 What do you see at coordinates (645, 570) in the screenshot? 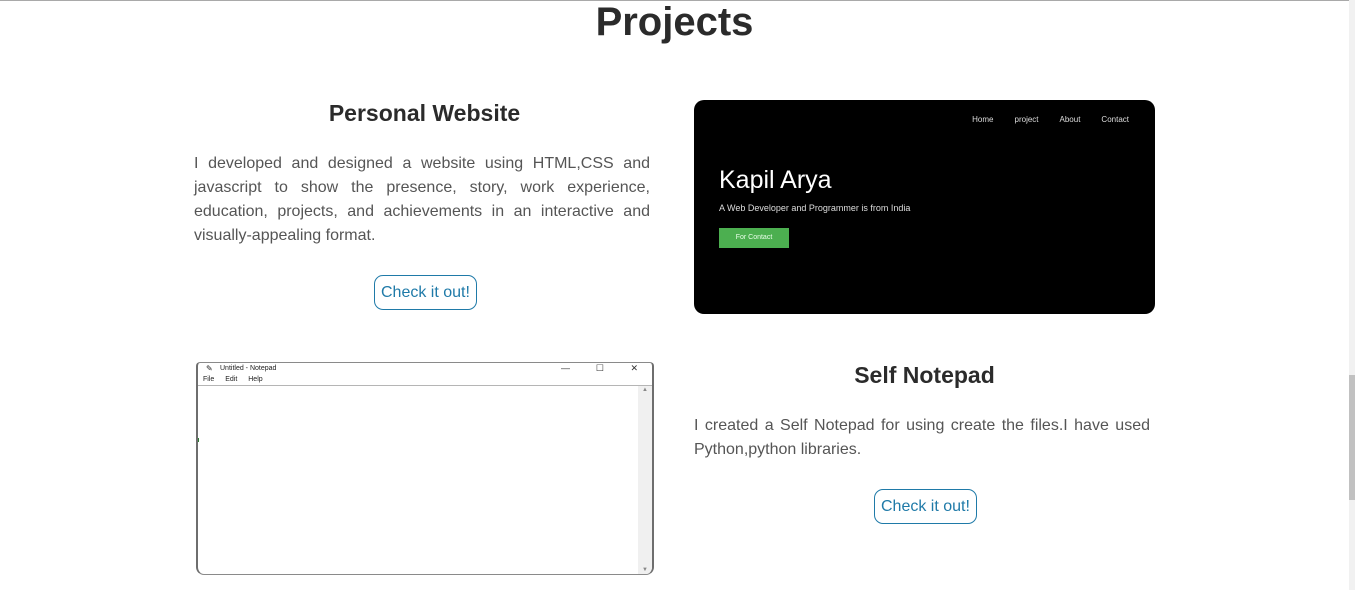
I see `scroll-down-arrow-icon: ▼` at bounding box center [645, 570].